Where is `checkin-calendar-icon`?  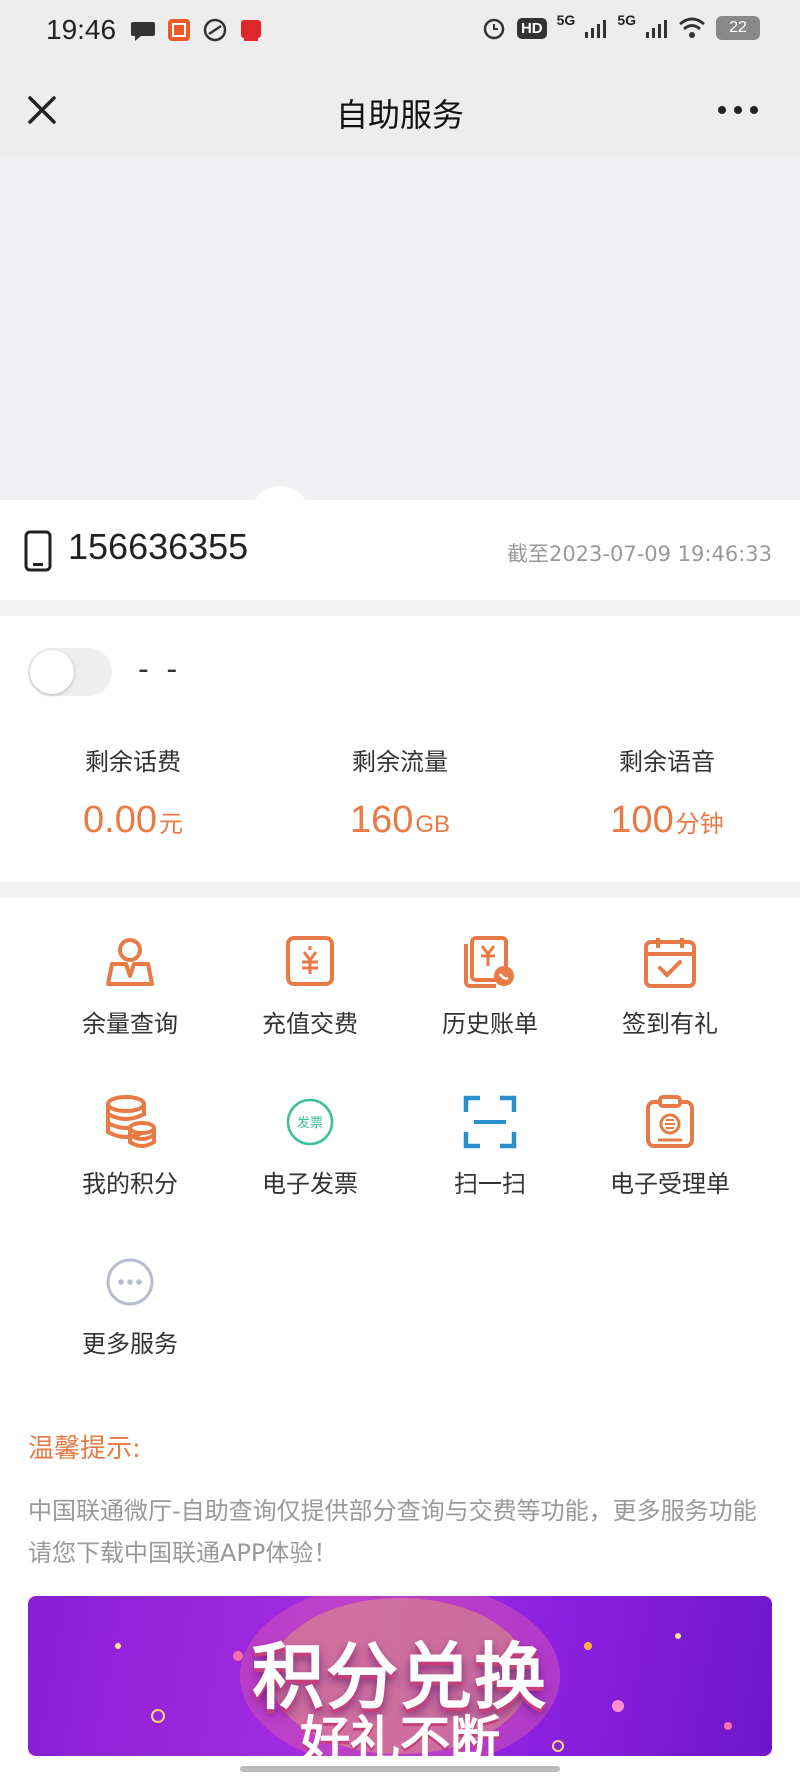 checkin-calendar-icon is located at coordinates (670, 963).